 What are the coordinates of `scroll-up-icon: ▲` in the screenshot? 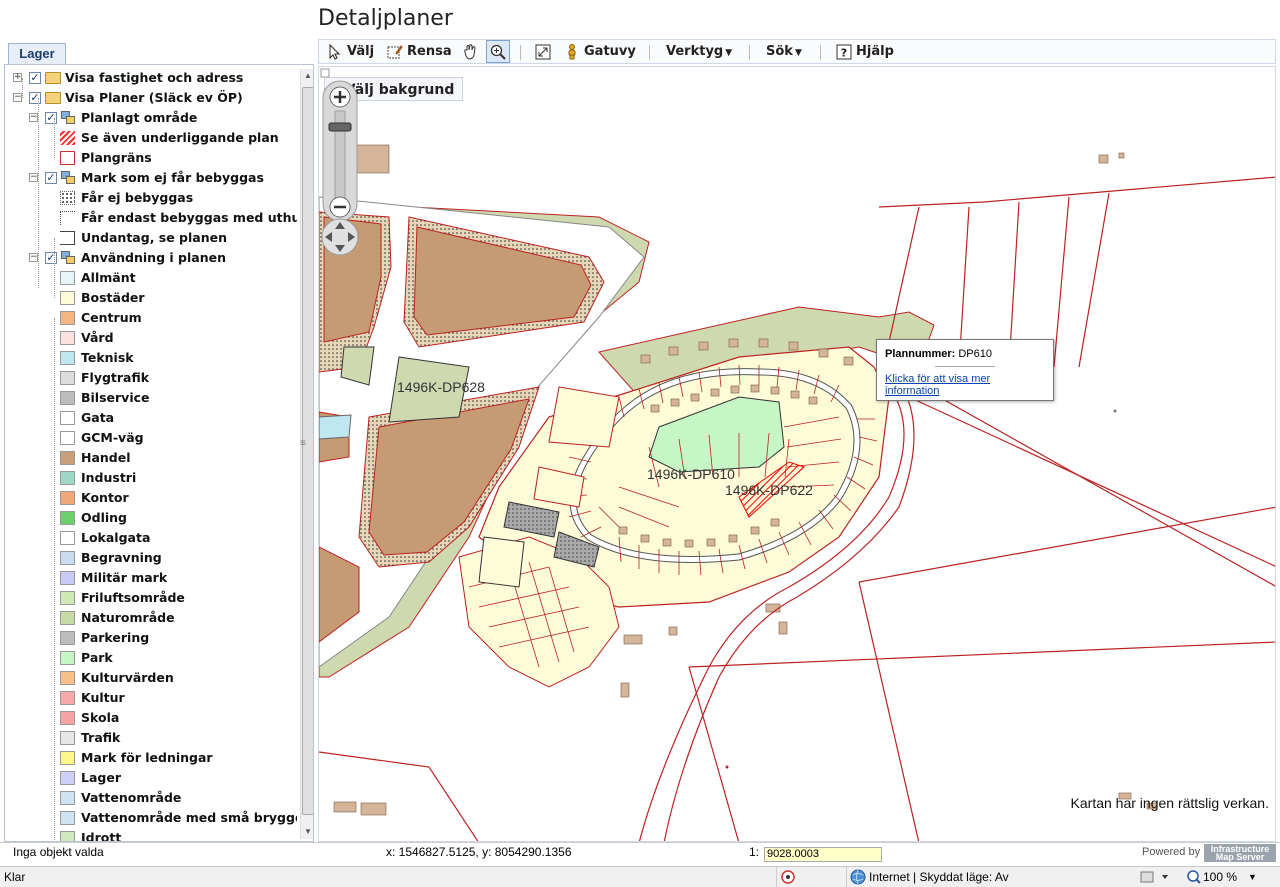 It's located at (308, 76).